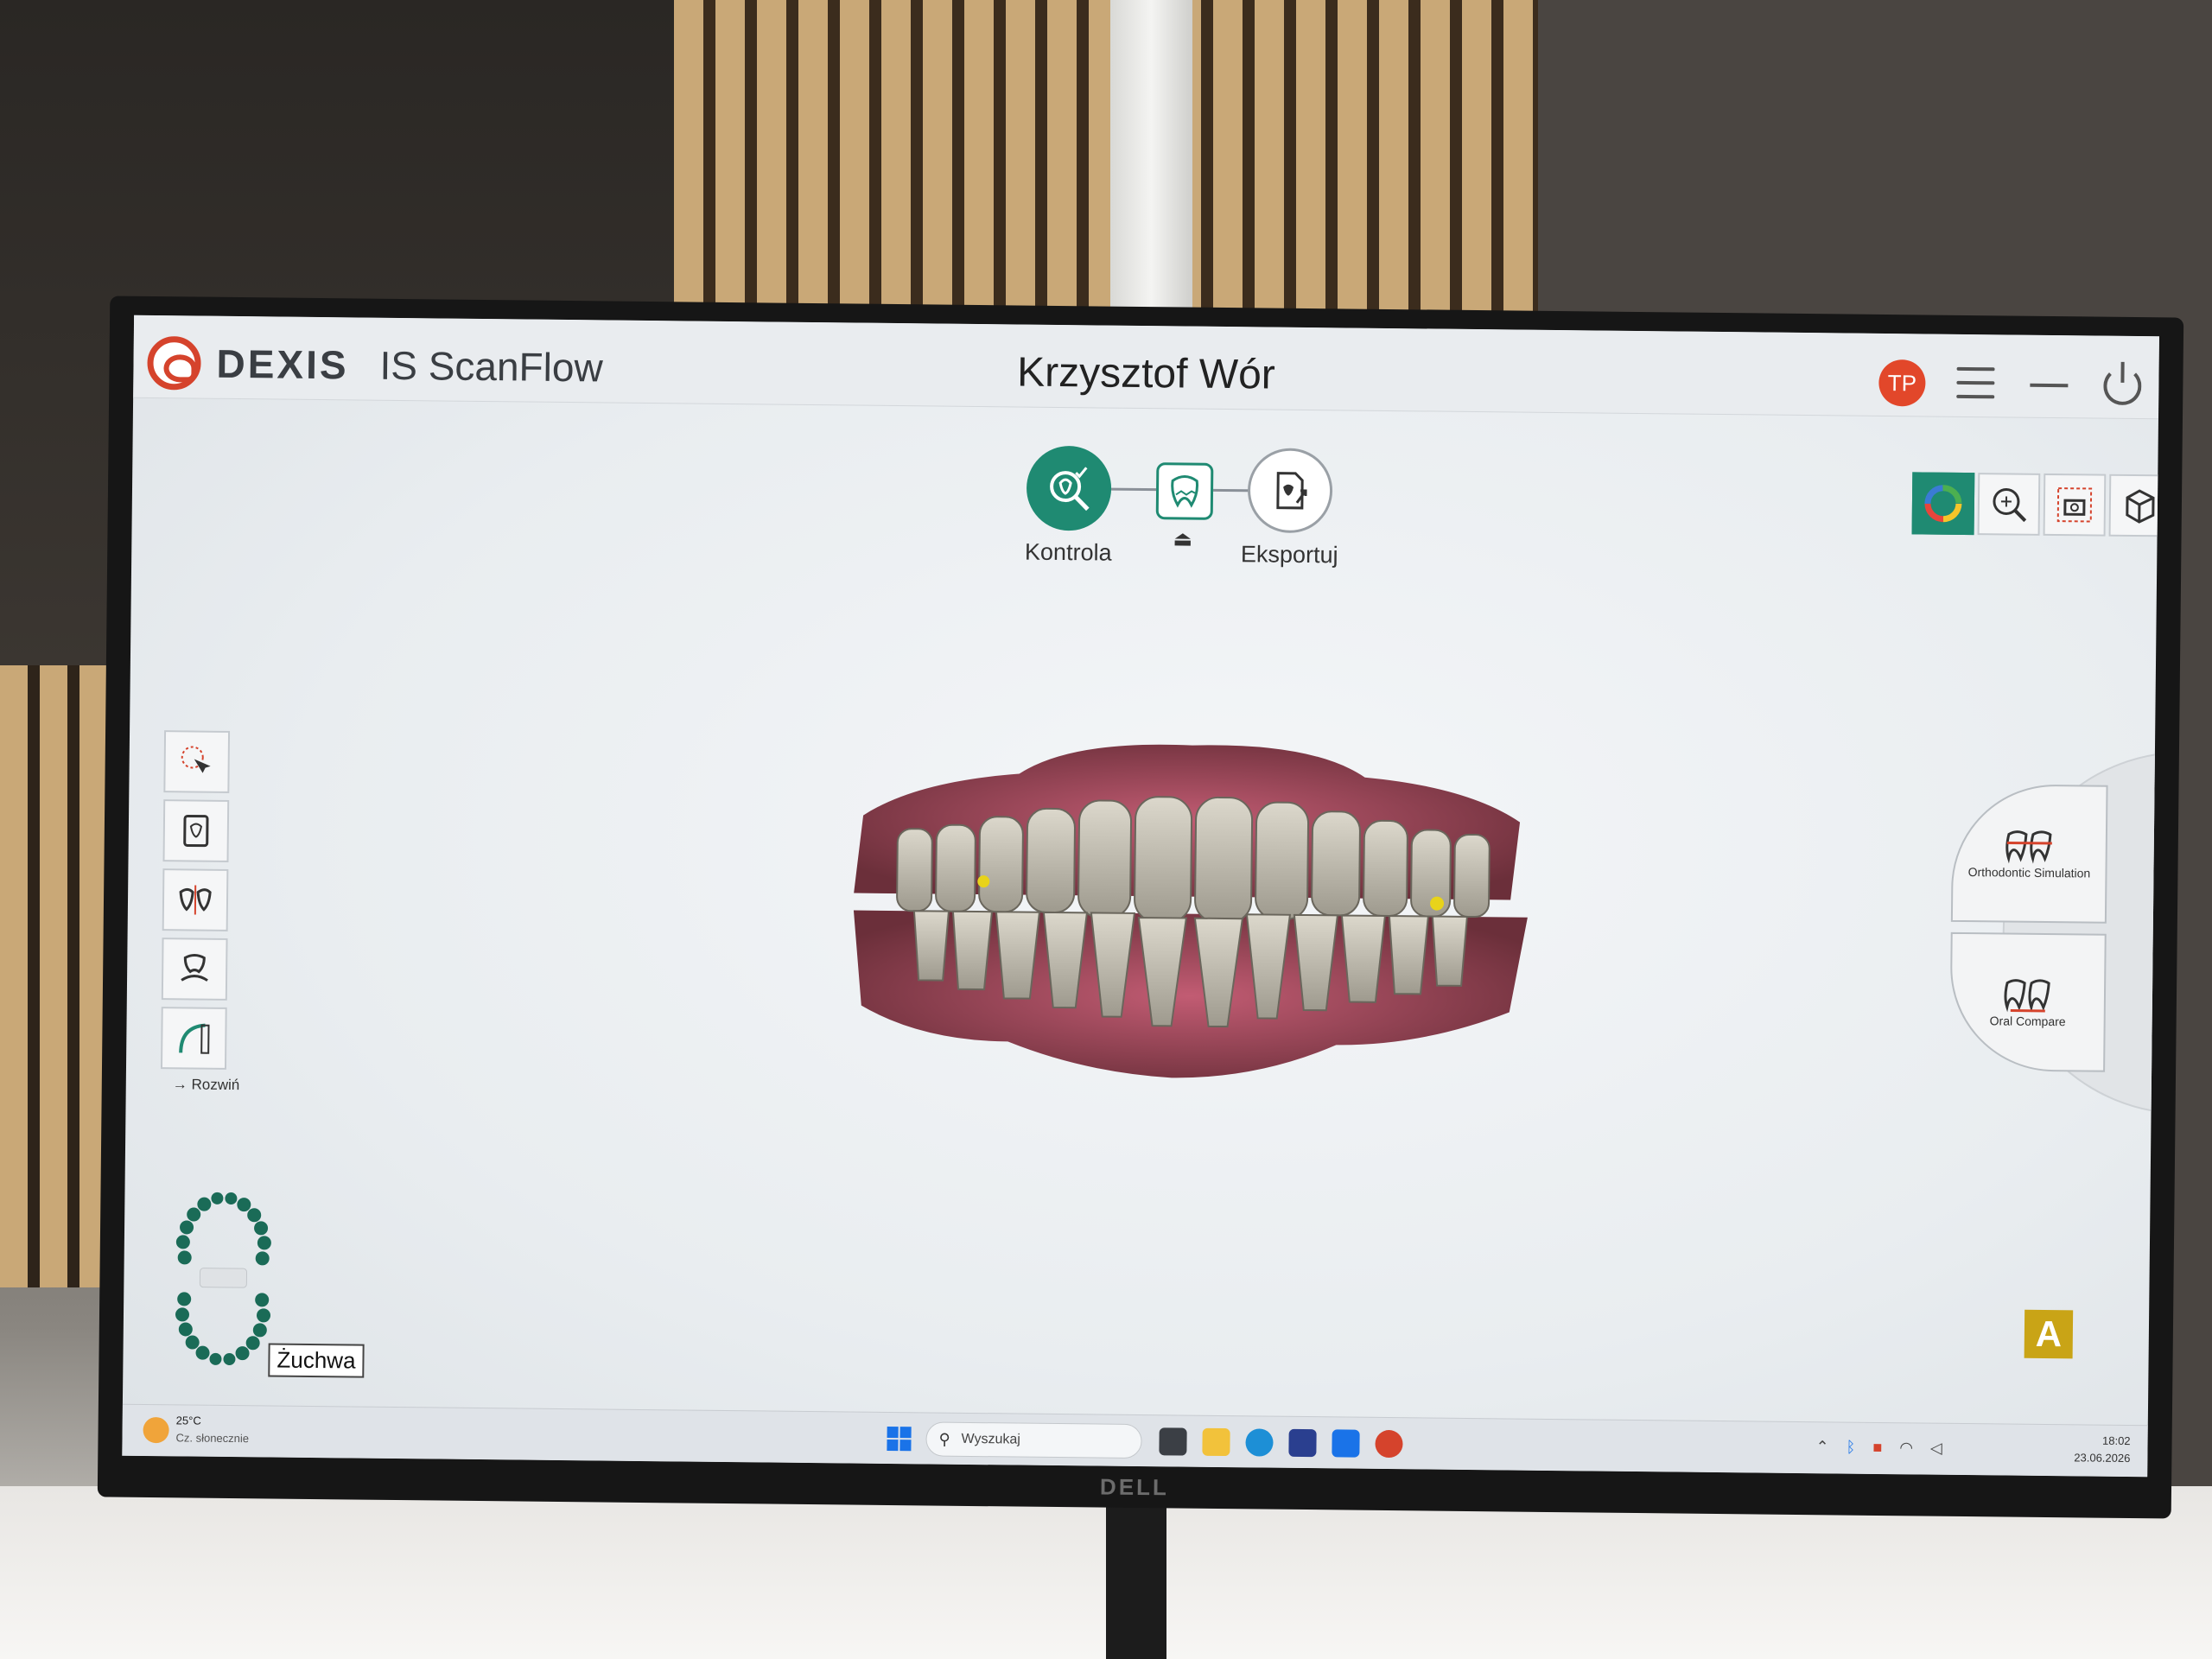  What do you see at coordinates (2027, 995) in the screenshot?
I see `teeth-compare-icon` at bounding box center [2027, 995].